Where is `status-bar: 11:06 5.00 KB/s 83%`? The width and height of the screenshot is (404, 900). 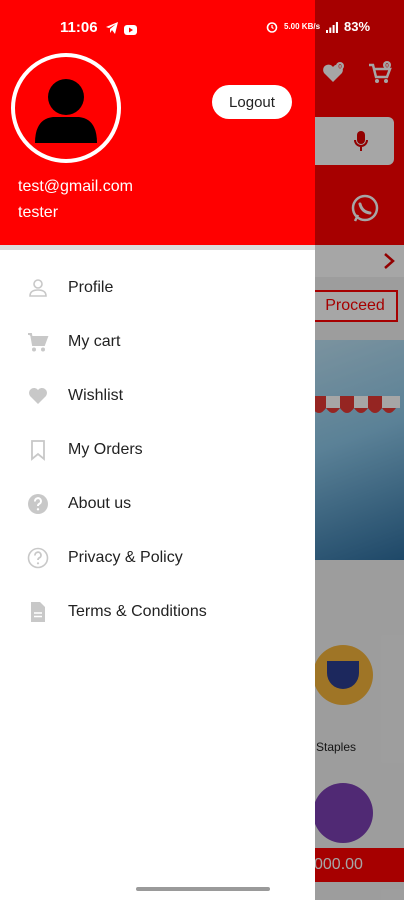 status-bar: 11:06 5.00 KB/s 83% is located at coordinates (202, 22).